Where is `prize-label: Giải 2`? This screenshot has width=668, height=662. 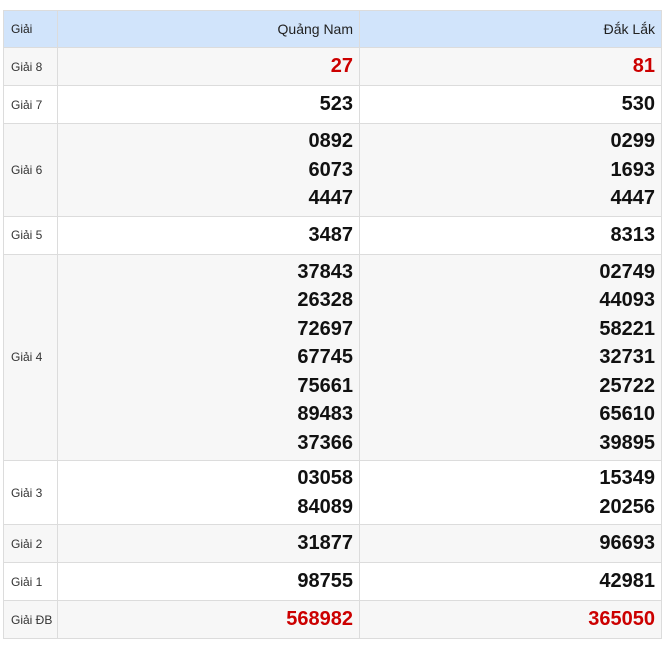
prize-label: Giải 2 is located at coordinates (30, 543).